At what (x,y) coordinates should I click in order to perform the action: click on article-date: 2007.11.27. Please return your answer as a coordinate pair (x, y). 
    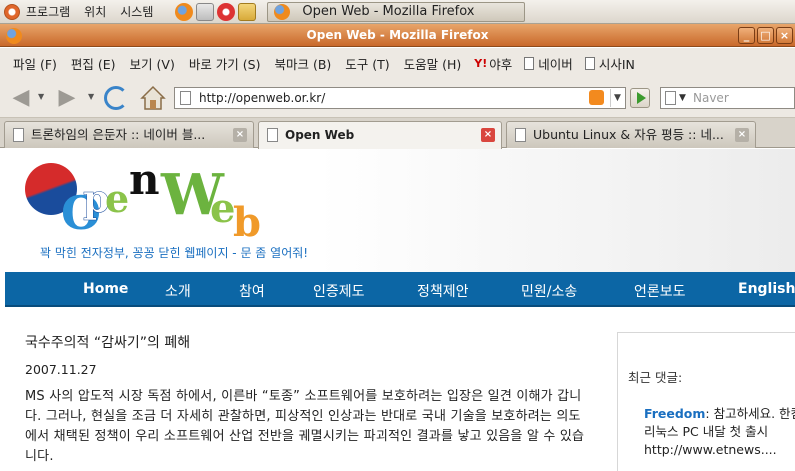
    Looking at the image, I should click on (61, 369).